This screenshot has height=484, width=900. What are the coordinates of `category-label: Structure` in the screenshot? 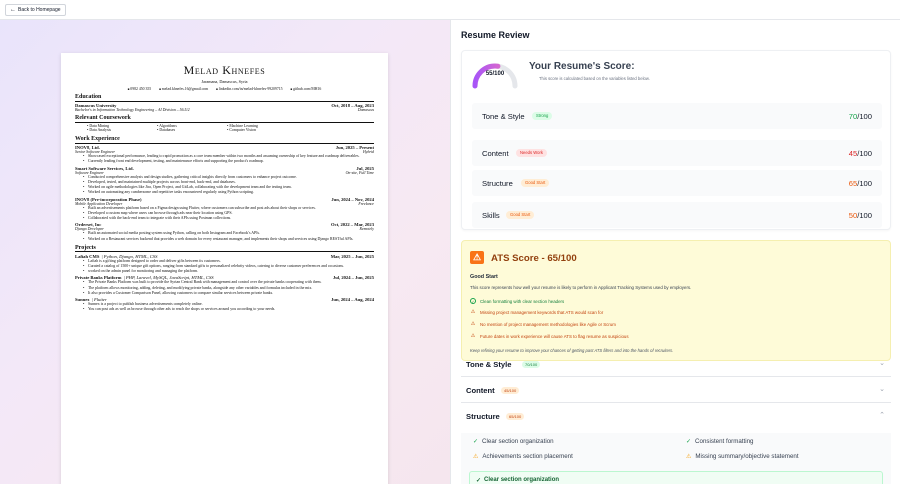 It's located at (497, 183).